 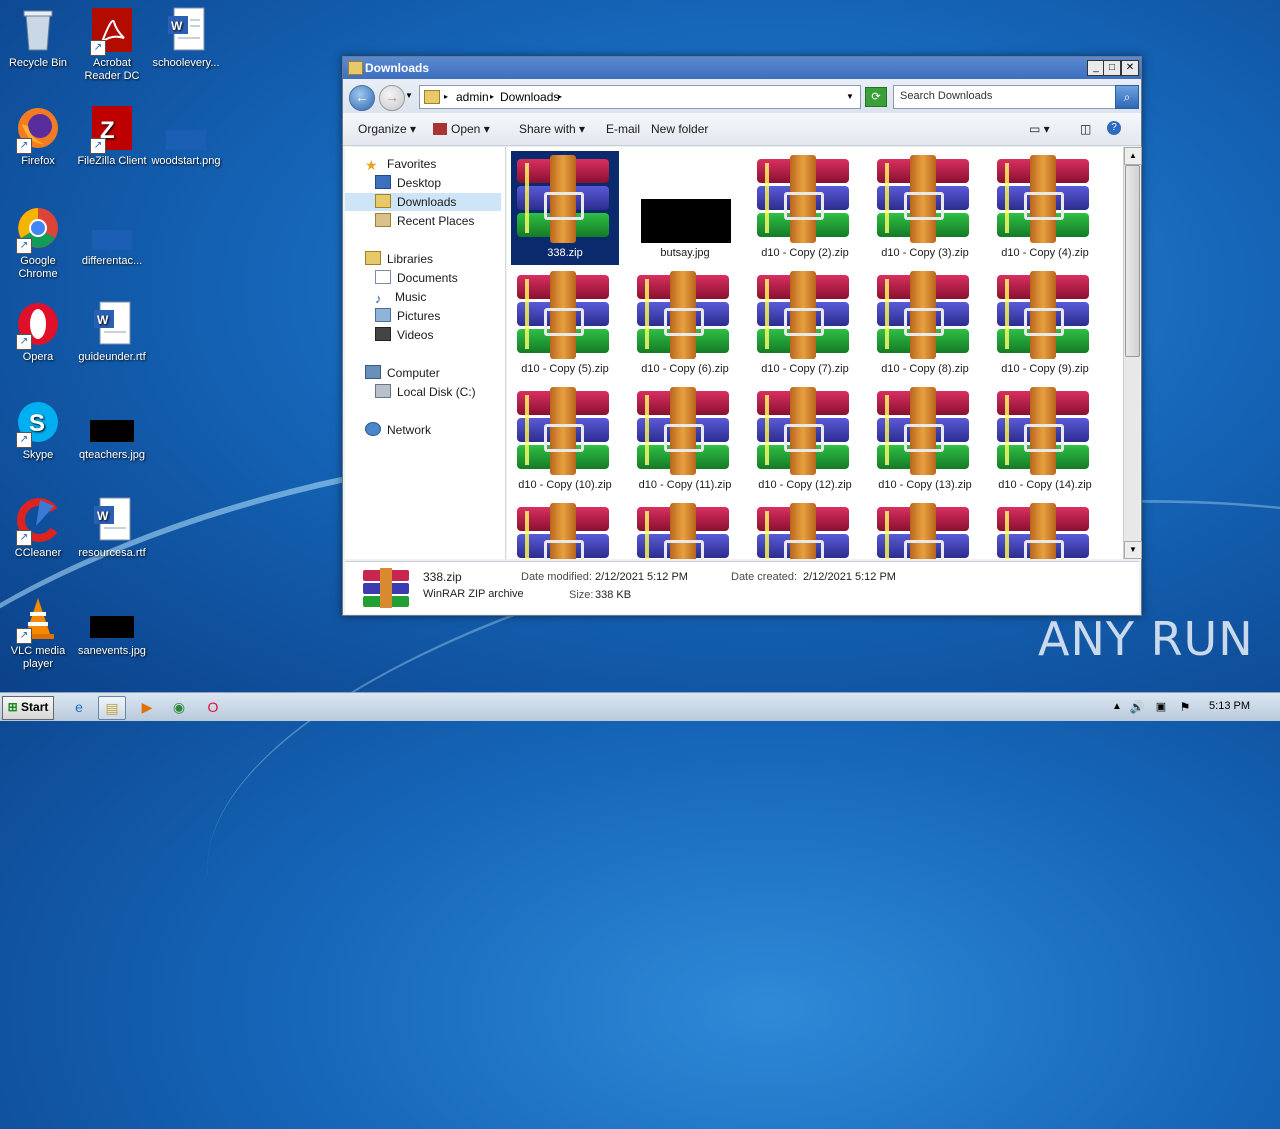 I want to click on file-item: d10 - Copy (14).zip, so click(x=1045, y=440).